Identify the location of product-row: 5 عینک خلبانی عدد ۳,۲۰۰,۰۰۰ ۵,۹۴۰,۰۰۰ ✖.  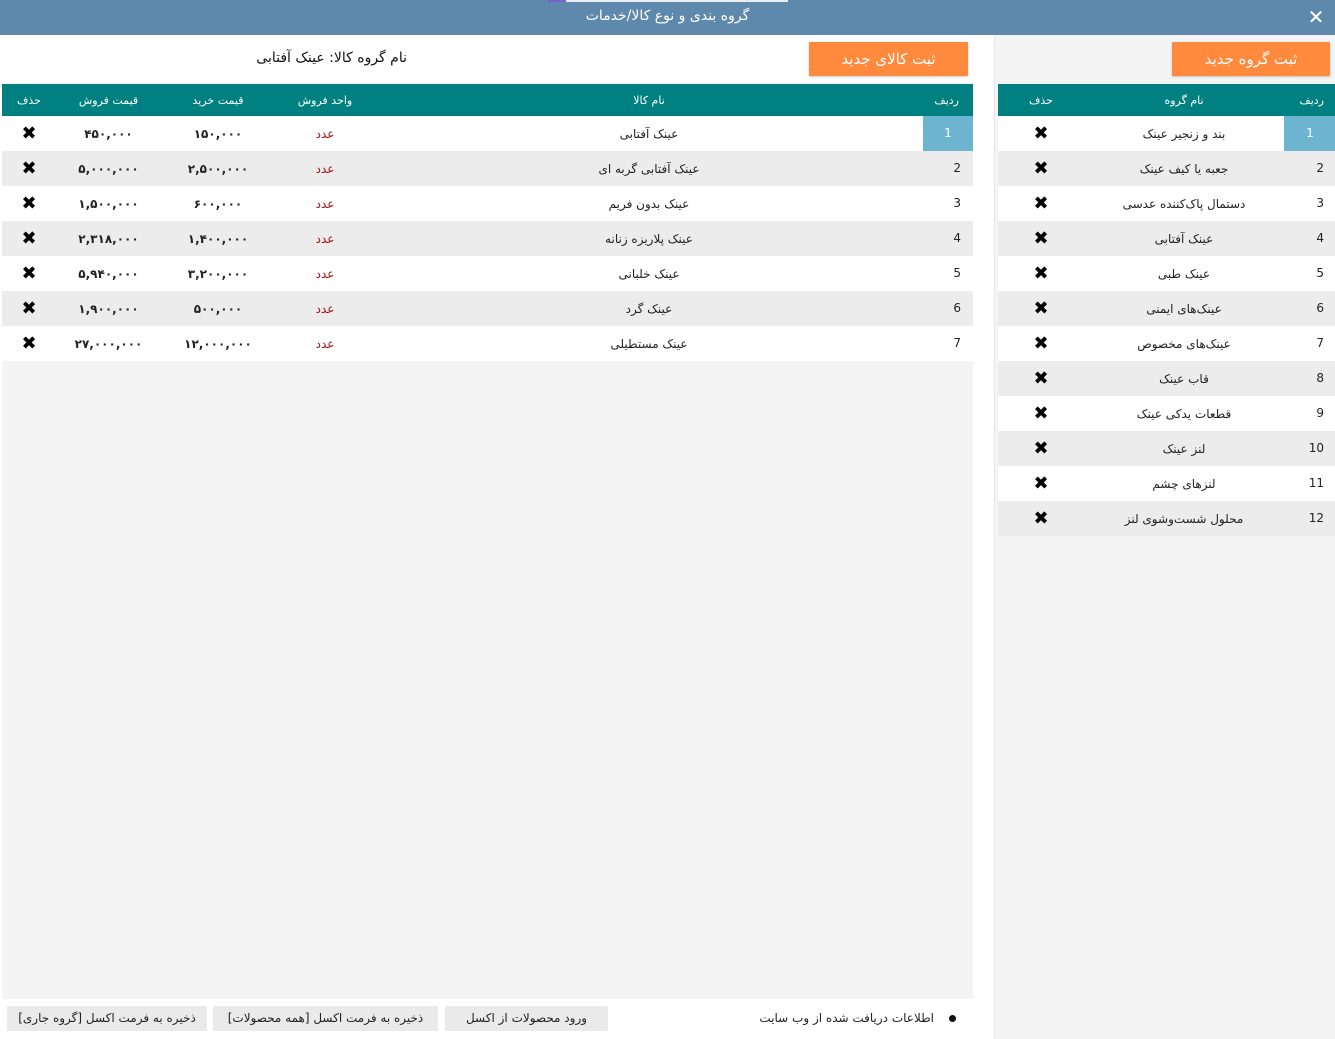
(487, 273).